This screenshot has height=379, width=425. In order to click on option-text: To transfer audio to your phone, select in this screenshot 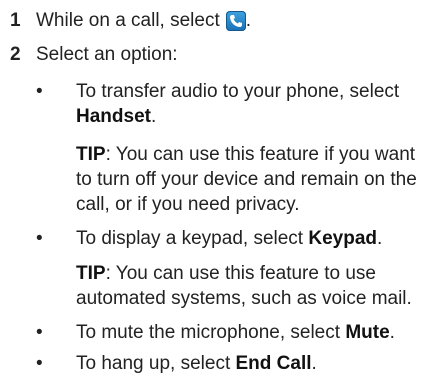, I will do `click(238, 91)`.